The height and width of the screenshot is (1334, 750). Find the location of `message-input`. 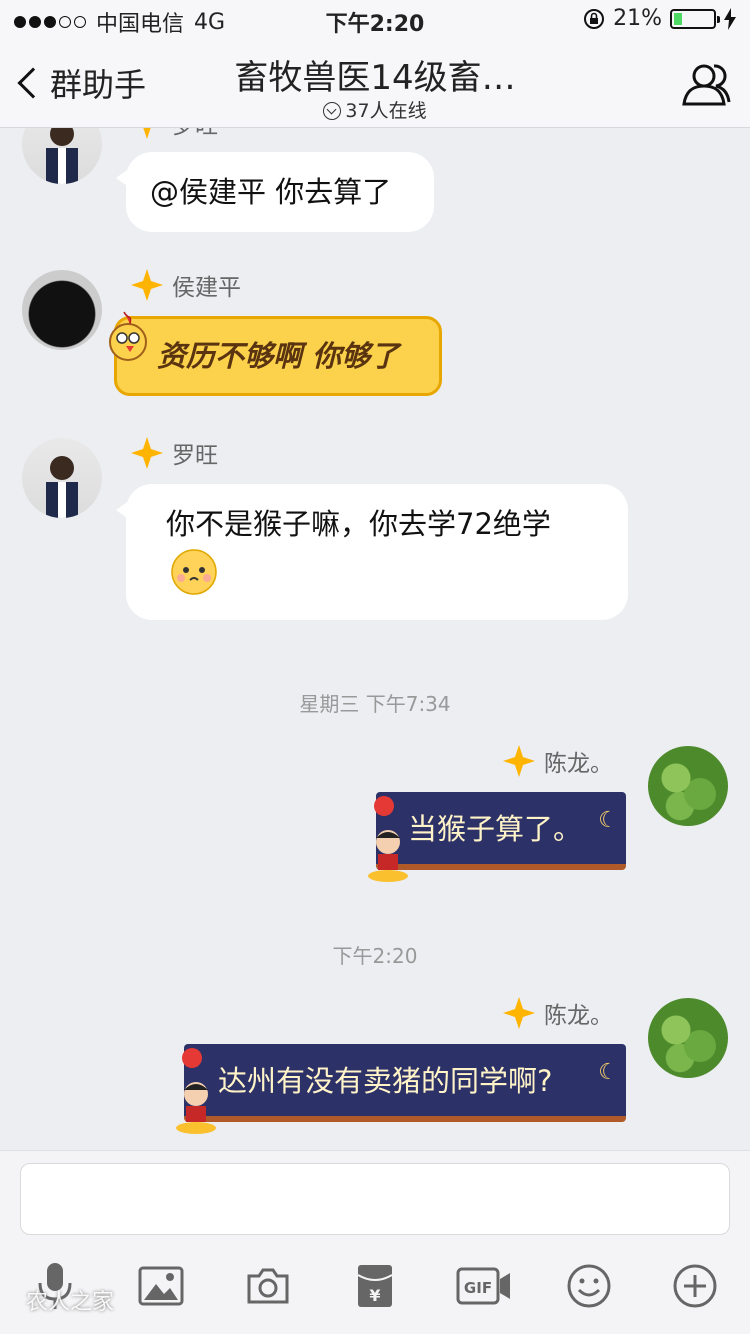

message-input is located at coordinates (375, 1199).